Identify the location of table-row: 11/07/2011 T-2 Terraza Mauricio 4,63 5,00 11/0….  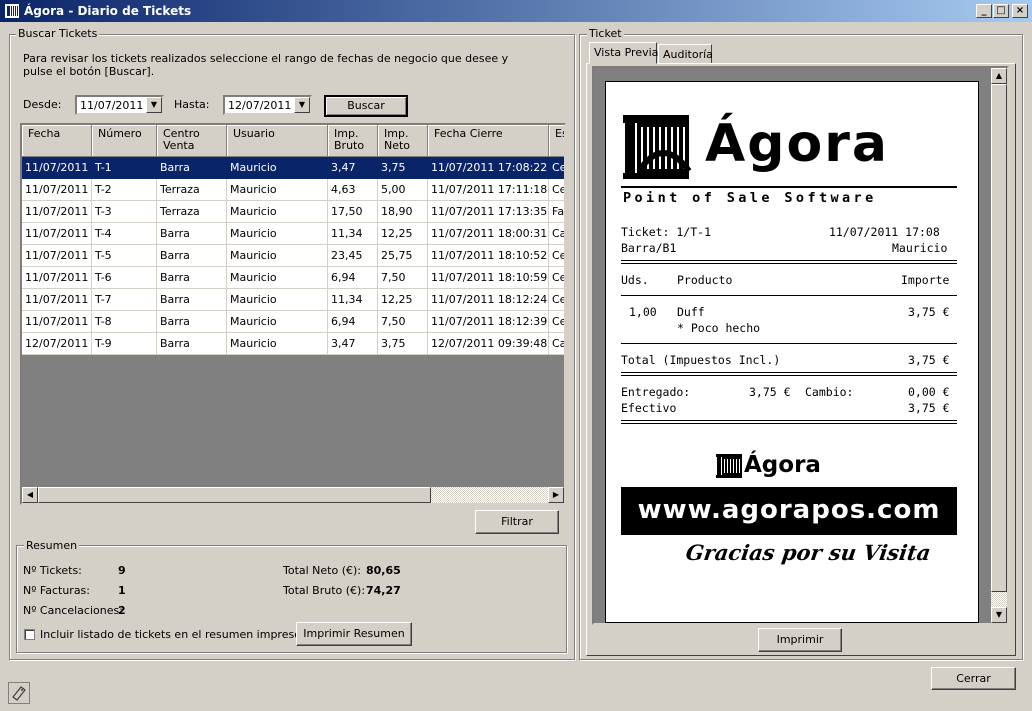
(293, 190).